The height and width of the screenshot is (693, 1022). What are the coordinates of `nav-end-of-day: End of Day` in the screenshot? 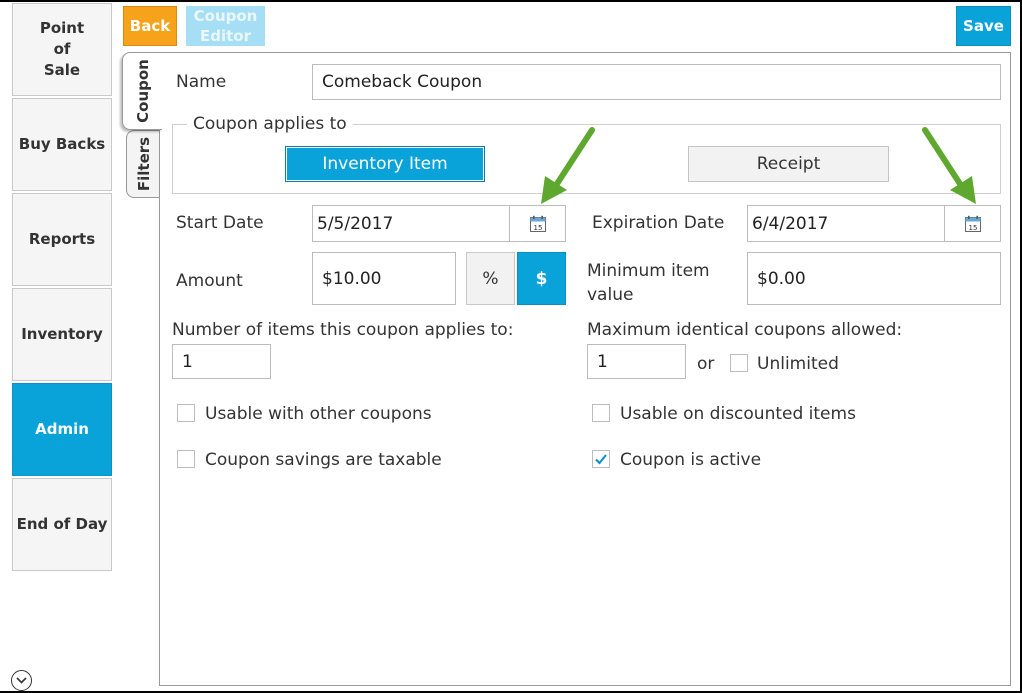 It's located at (62, 524).